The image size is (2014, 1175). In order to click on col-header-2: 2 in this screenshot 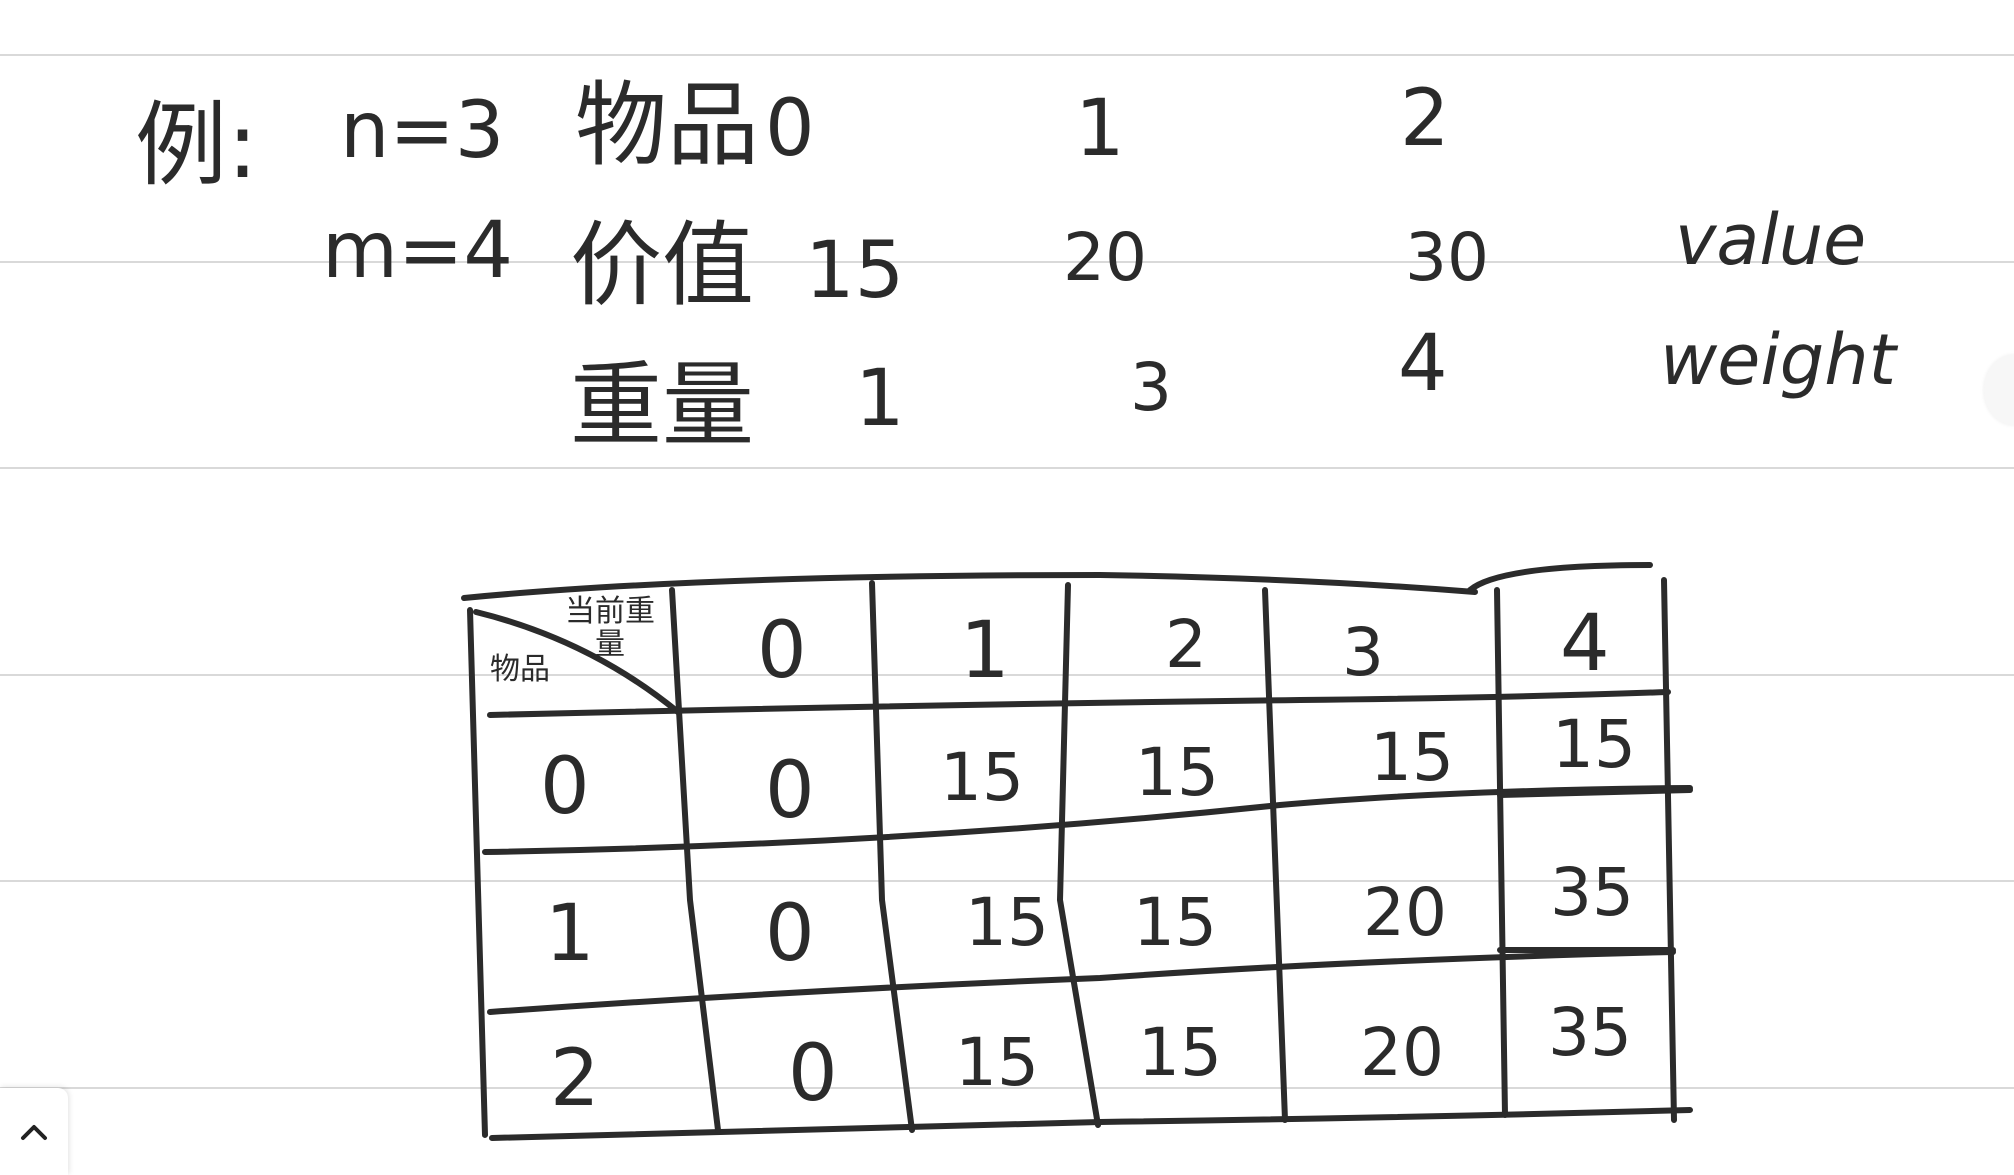, I will do `click(1186, 644)`.